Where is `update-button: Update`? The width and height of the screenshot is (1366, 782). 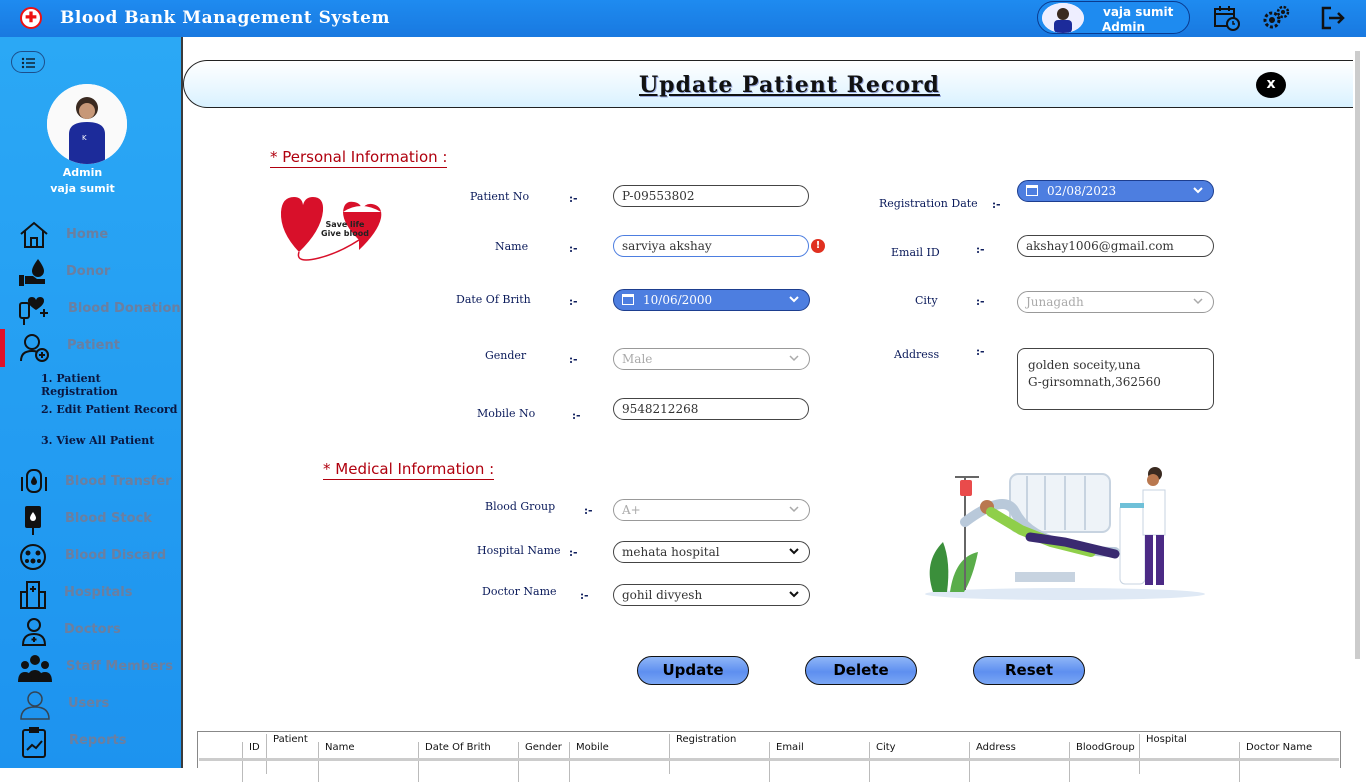 update-button: Update is located at coordinates (693, 670).